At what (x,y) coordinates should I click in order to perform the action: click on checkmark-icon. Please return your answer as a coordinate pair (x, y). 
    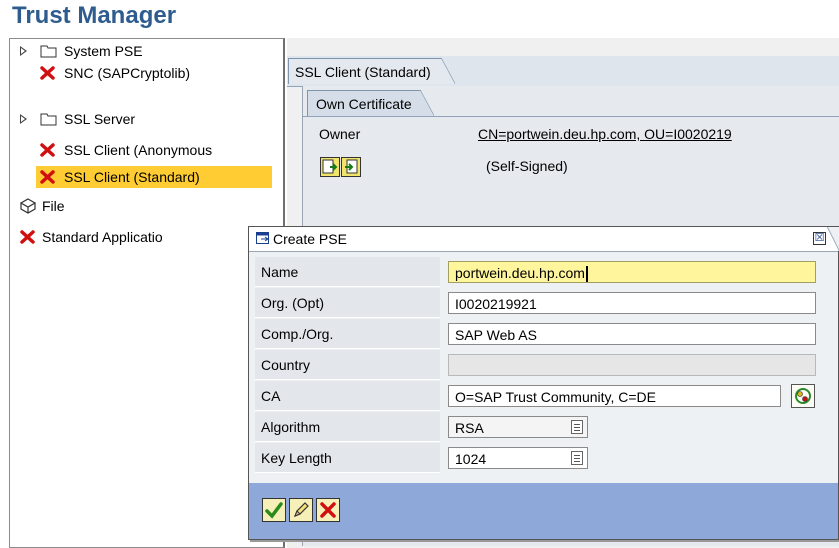
    Looking at the image, I should click on (274, 510).